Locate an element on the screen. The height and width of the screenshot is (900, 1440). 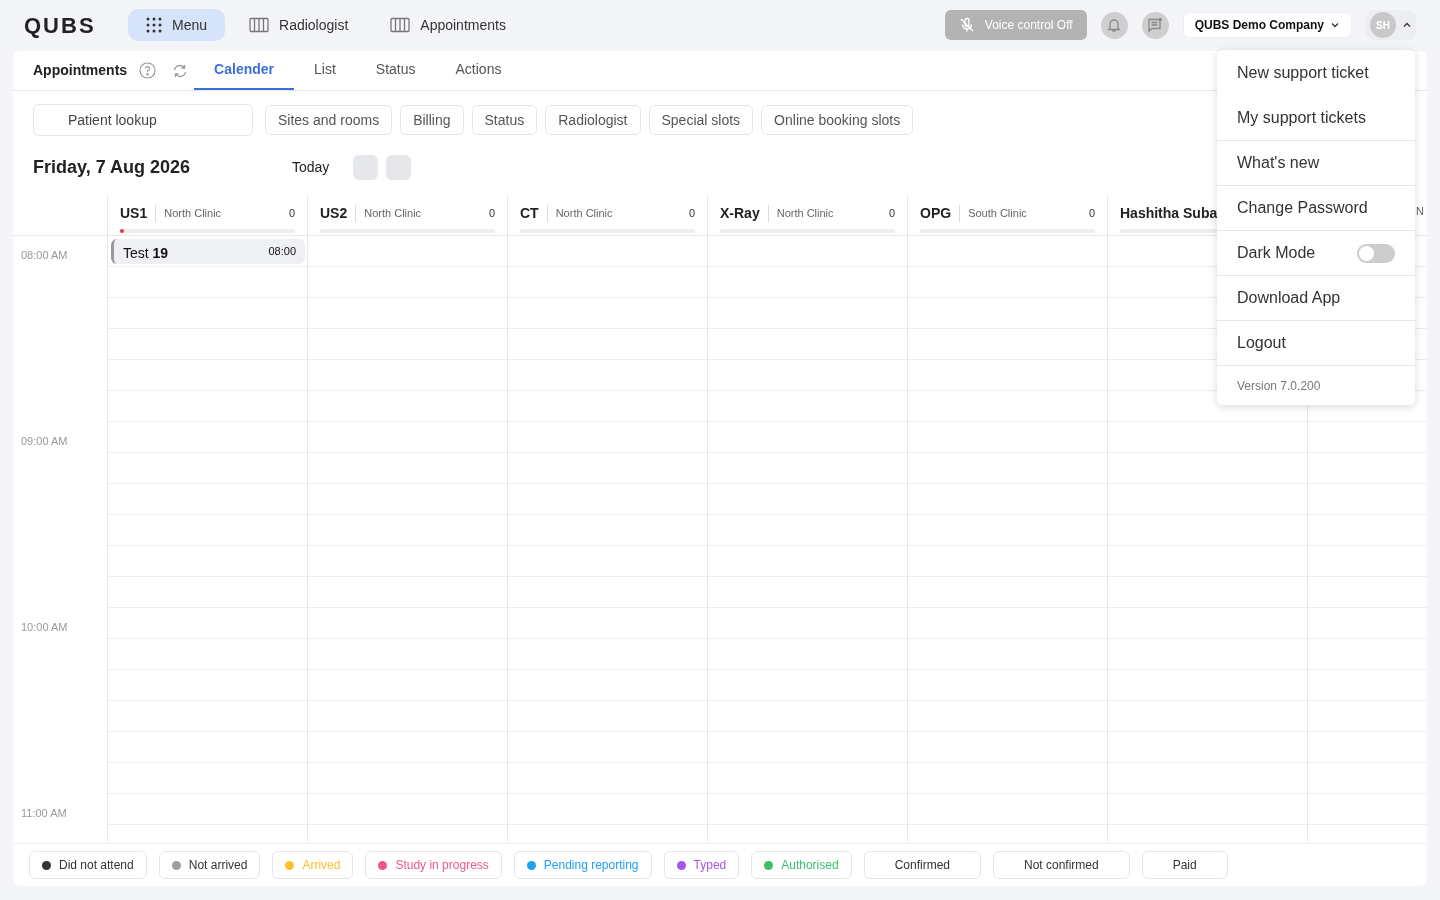
appointment-title: Test 19 is located at coordinates (146, 253).